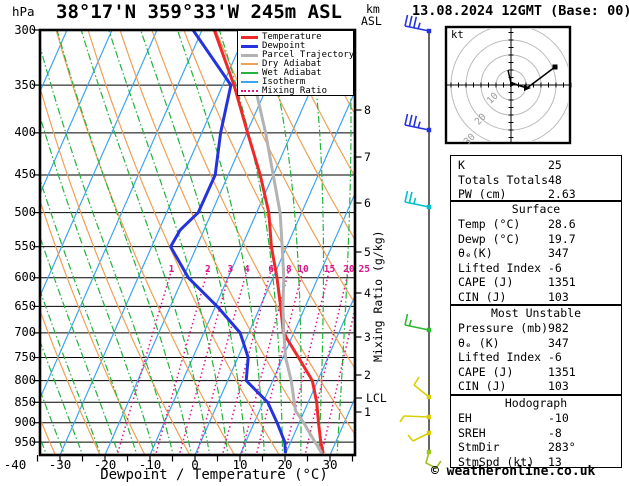  I want to click on temperature-line-swatch, so click(249, 37).